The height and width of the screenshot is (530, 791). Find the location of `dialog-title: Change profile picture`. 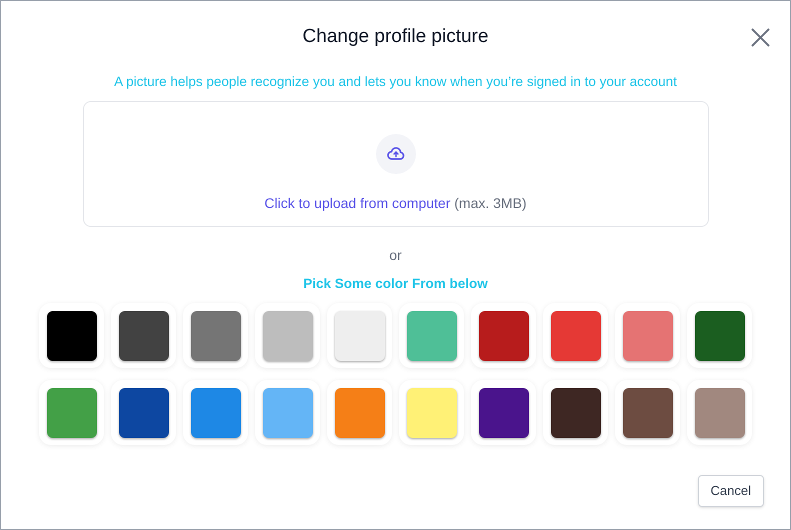

dialog-title: Change profile picture is located at coordinates (395, 37).